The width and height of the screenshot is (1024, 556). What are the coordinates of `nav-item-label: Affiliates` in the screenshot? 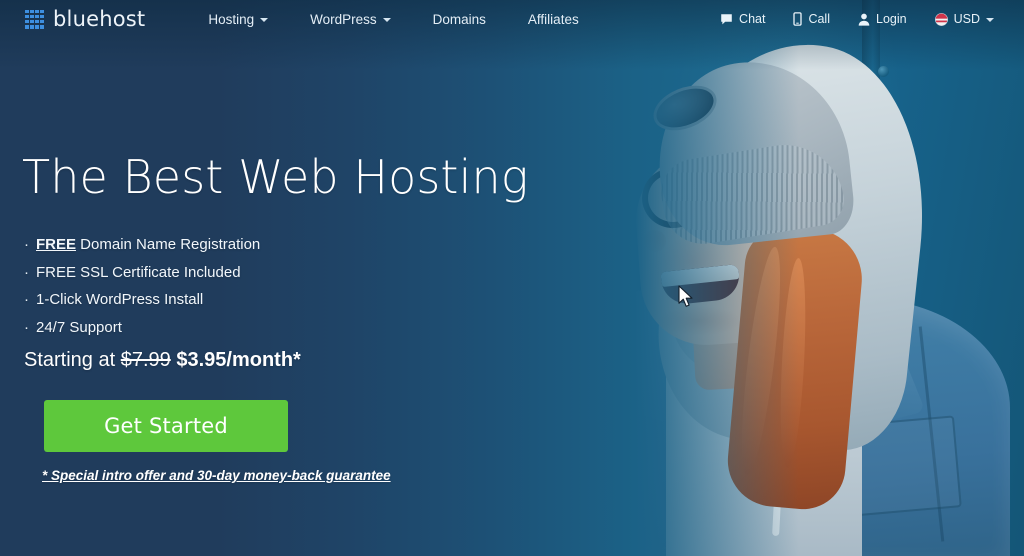 It's located at (553, 19).